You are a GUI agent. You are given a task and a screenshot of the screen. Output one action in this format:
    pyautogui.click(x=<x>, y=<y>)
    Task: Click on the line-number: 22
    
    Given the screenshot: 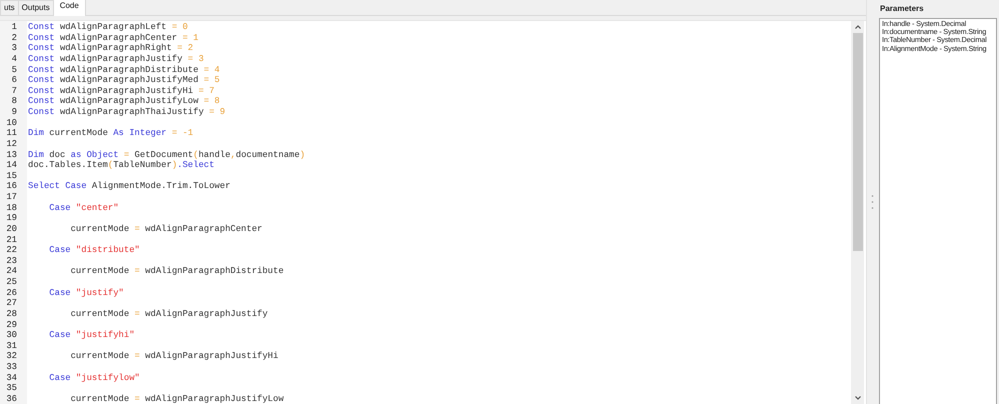 What is the action you would take?
    pyautogui.click(x=11, y=250)
    